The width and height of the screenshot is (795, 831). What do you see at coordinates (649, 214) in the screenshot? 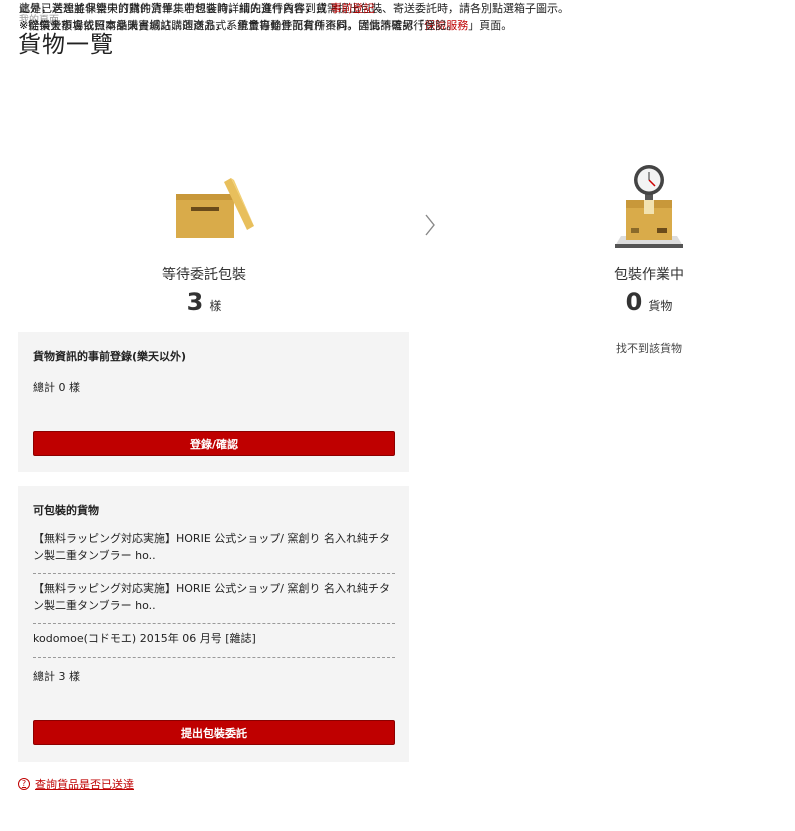
I see `package-scale-icon` at bounding box center [649, 214].